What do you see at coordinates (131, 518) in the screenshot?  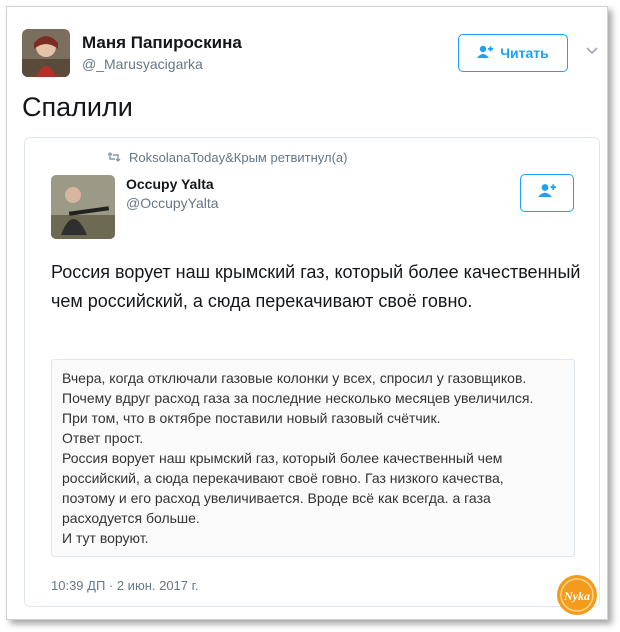 I see `attachment-line: расходуется больше.` at bounding box center [131, 518].